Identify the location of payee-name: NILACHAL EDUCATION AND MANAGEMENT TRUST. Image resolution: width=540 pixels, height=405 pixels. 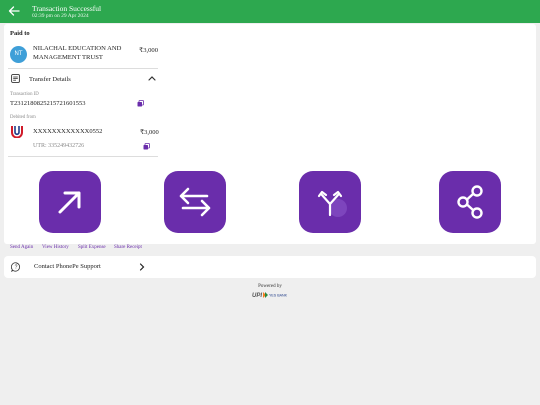
(77, 53).